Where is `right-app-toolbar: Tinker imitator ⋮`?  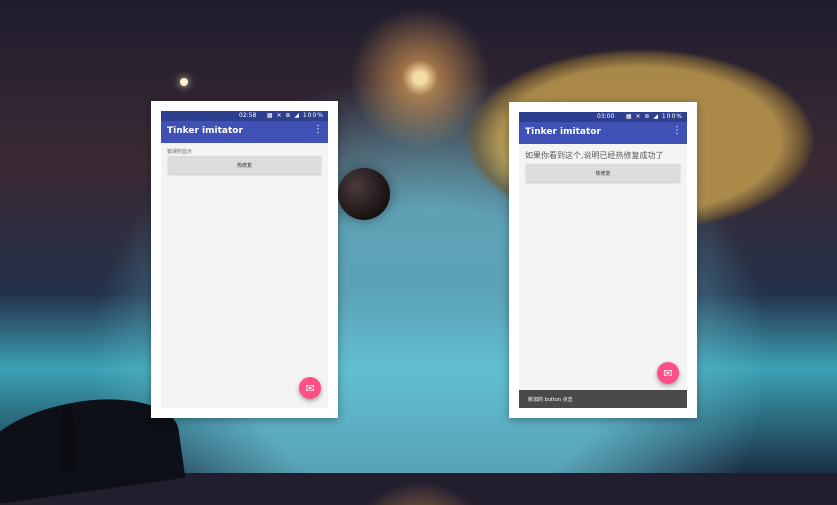 right-app-toolbar: Tinker imitator ⋮ is located at coordinates (603, 133).